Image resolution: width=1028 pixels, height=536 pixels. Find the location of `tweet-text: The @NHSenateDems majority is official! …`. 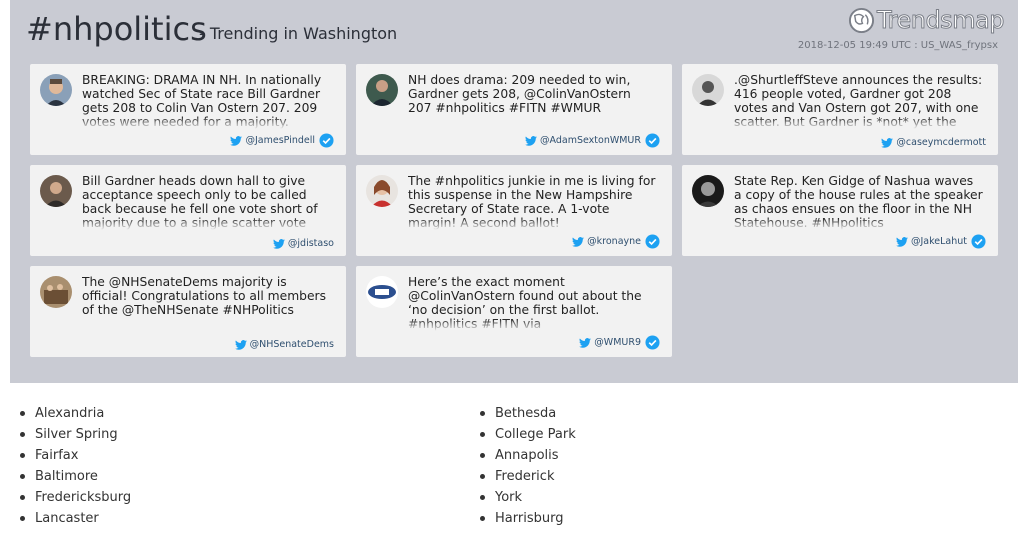

tweet-text: The @NHSenateDems majority is official! … is located at coordinates (207, 303).